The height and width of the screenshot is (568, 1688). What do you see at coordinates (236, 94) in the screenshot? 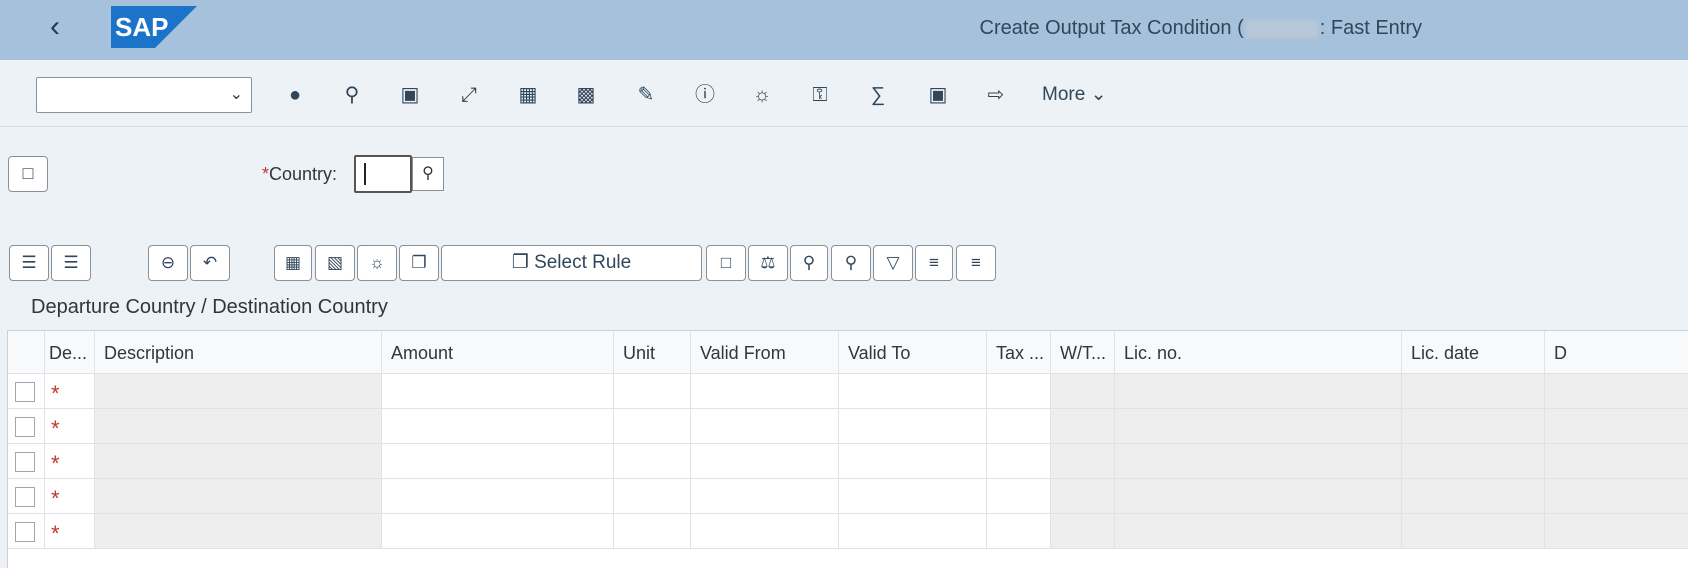
I see `chevron-down-icon: ⌄` at bounding box center [236, 94].